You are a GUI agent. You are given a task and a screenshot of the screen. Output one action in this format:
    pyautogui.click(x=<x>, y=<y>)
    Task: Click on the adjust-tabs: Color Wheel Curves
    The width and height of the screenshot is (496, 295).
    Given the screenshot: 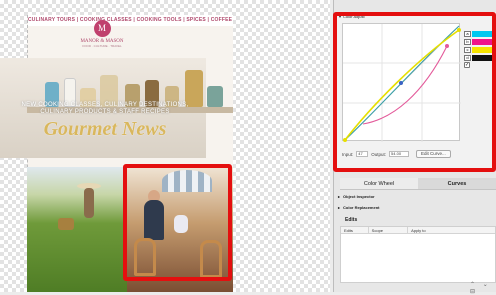 What is the action you would take?
    pyautogui.click(x=418, y=184)
    